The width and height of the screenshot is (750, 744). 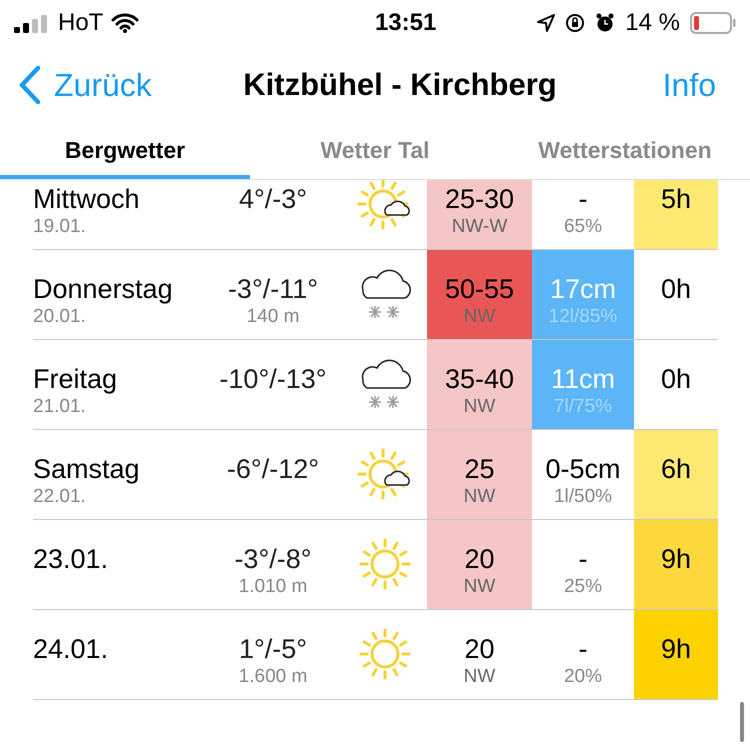 What do you see at coordinates (583, 407) in the screenshot?
I see `precipitation-detail: 7l/75%` at bounding box center [583, 407].